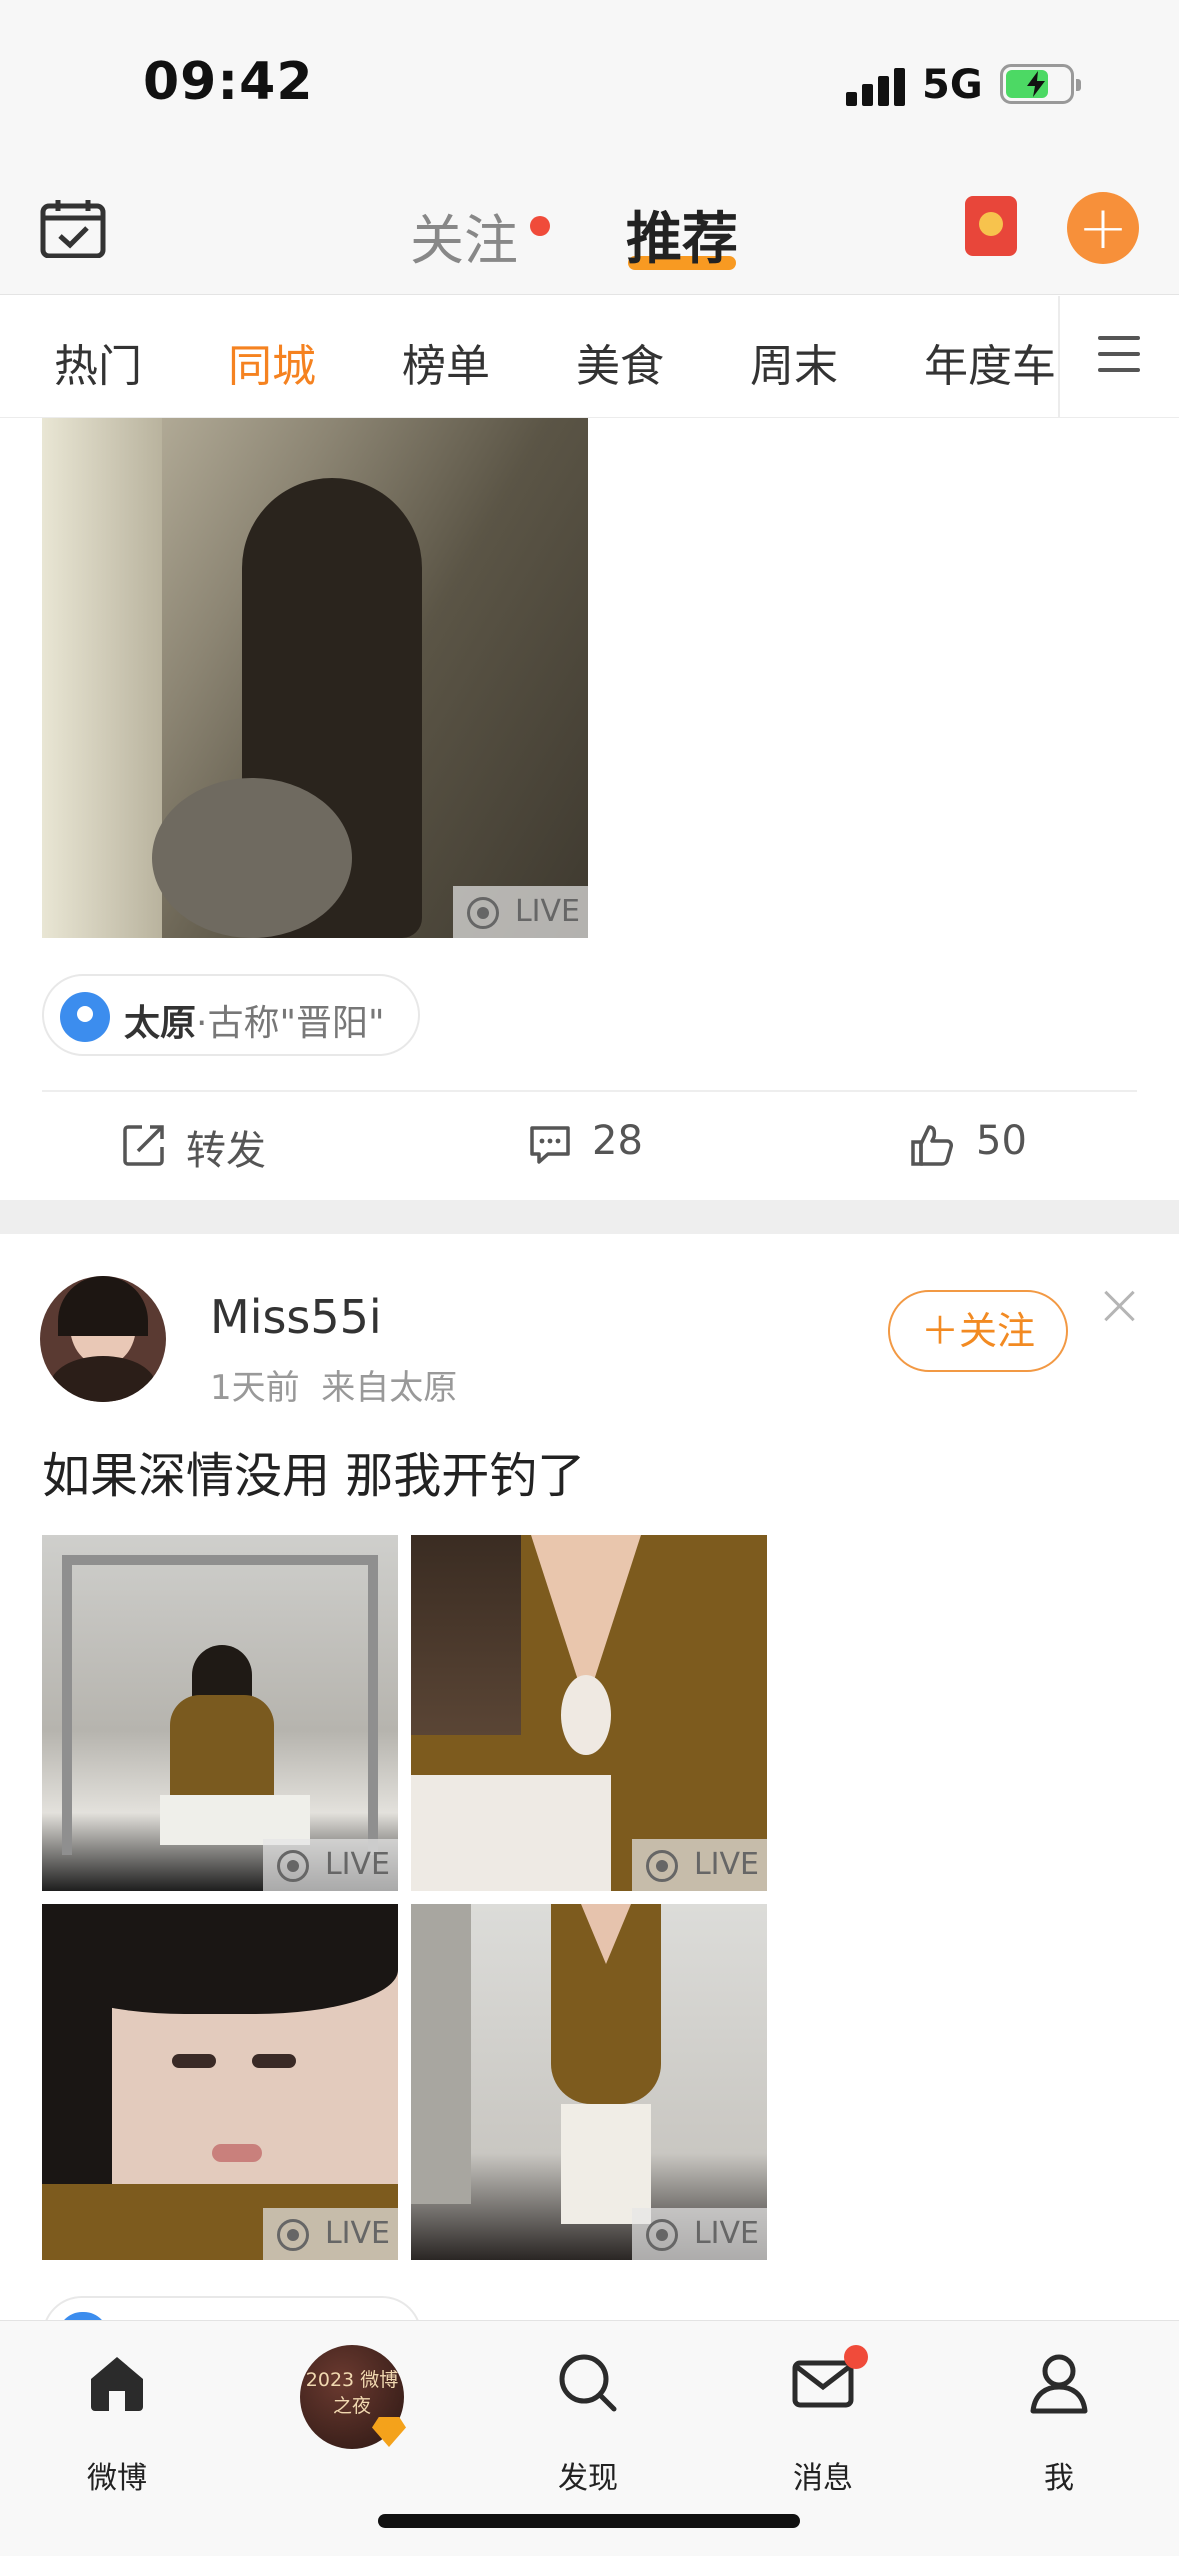  I want to click on category-weekend: 周末, so click(794, 362).